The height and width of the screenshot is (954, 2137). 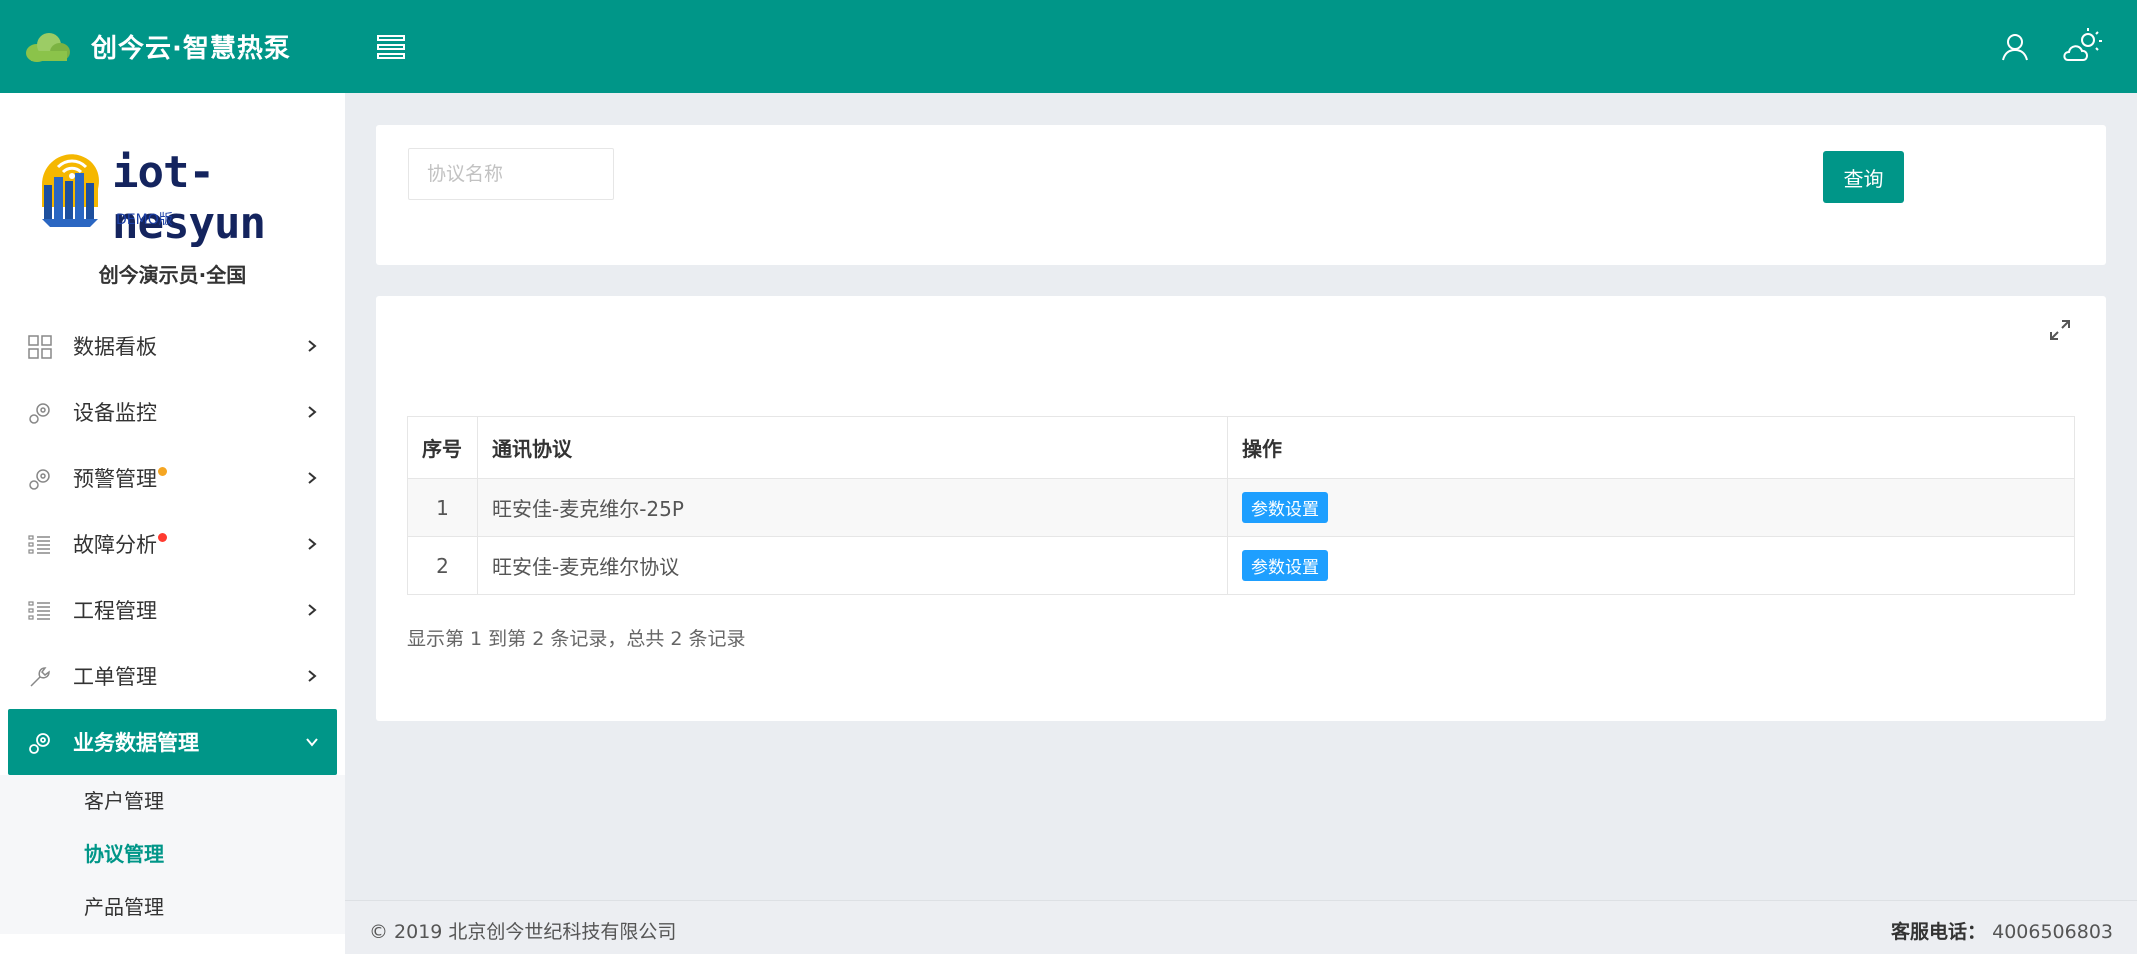 I want to click on sidebar-item-label: 故障分析, so click(x=115, y=545).